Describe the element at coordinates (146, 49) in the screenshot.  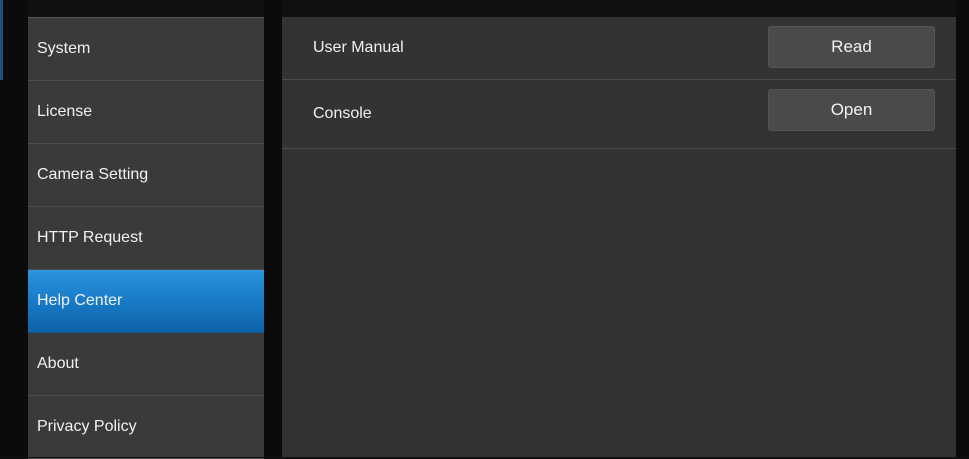
I see `sidebar-item-system: System` at that location.